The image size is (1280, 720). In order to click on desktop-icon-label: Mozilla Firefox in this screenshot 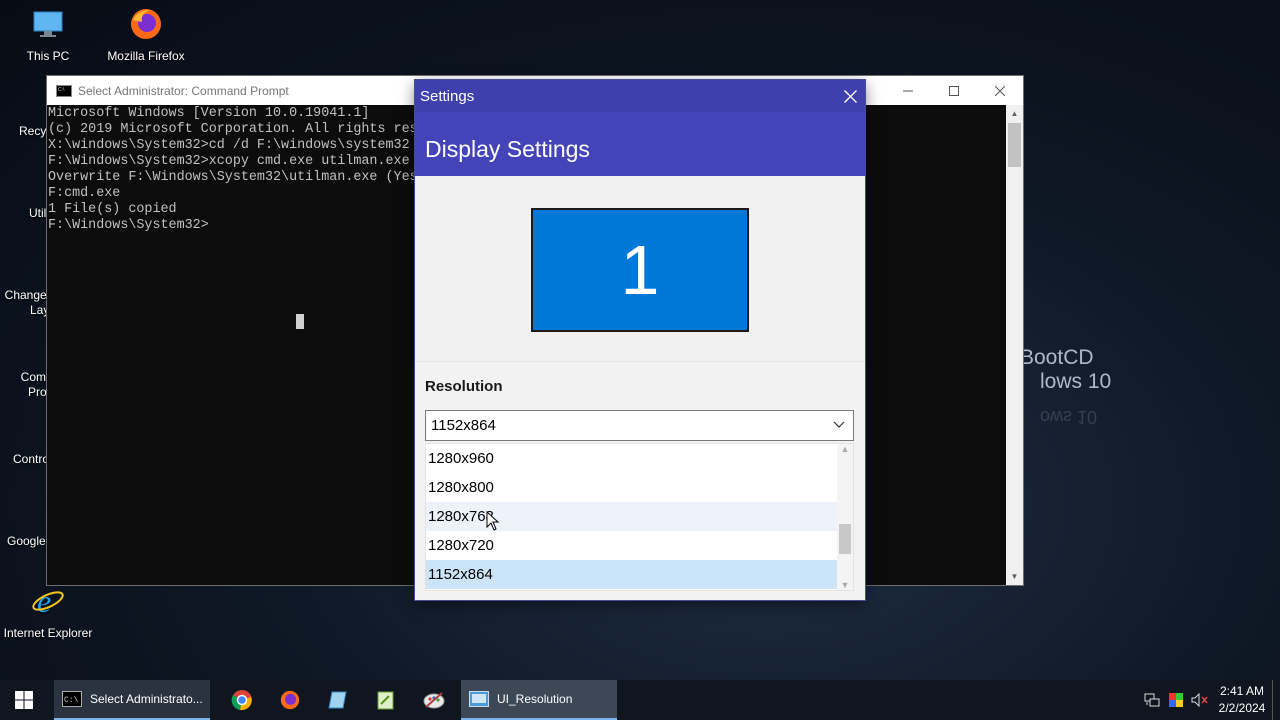, I will do `click(146, 56)`.